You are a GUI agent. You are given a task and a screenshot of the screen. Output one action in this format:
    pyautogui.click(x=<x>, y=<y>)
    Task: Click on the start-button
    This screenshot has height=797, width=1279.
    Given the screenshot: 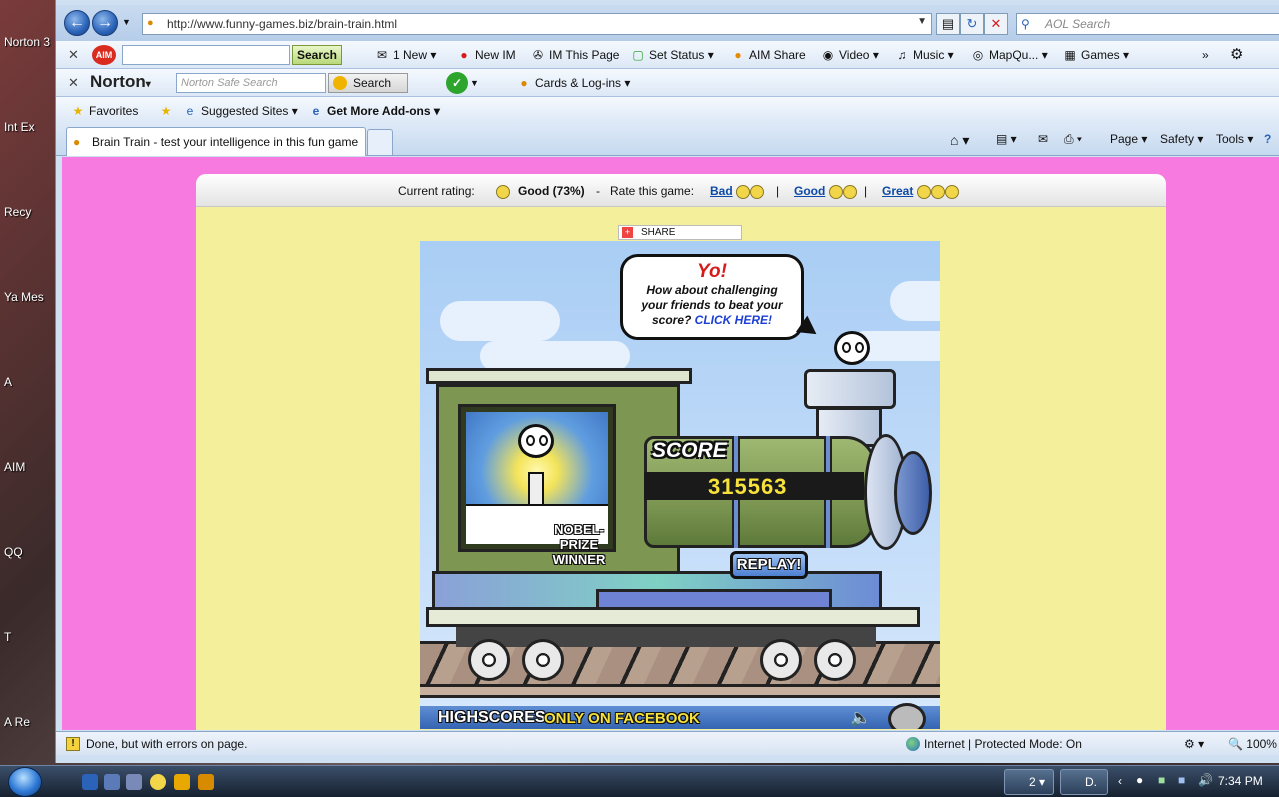 What is the action you would take?
    pyautogui.click(x=25, y=782)
    